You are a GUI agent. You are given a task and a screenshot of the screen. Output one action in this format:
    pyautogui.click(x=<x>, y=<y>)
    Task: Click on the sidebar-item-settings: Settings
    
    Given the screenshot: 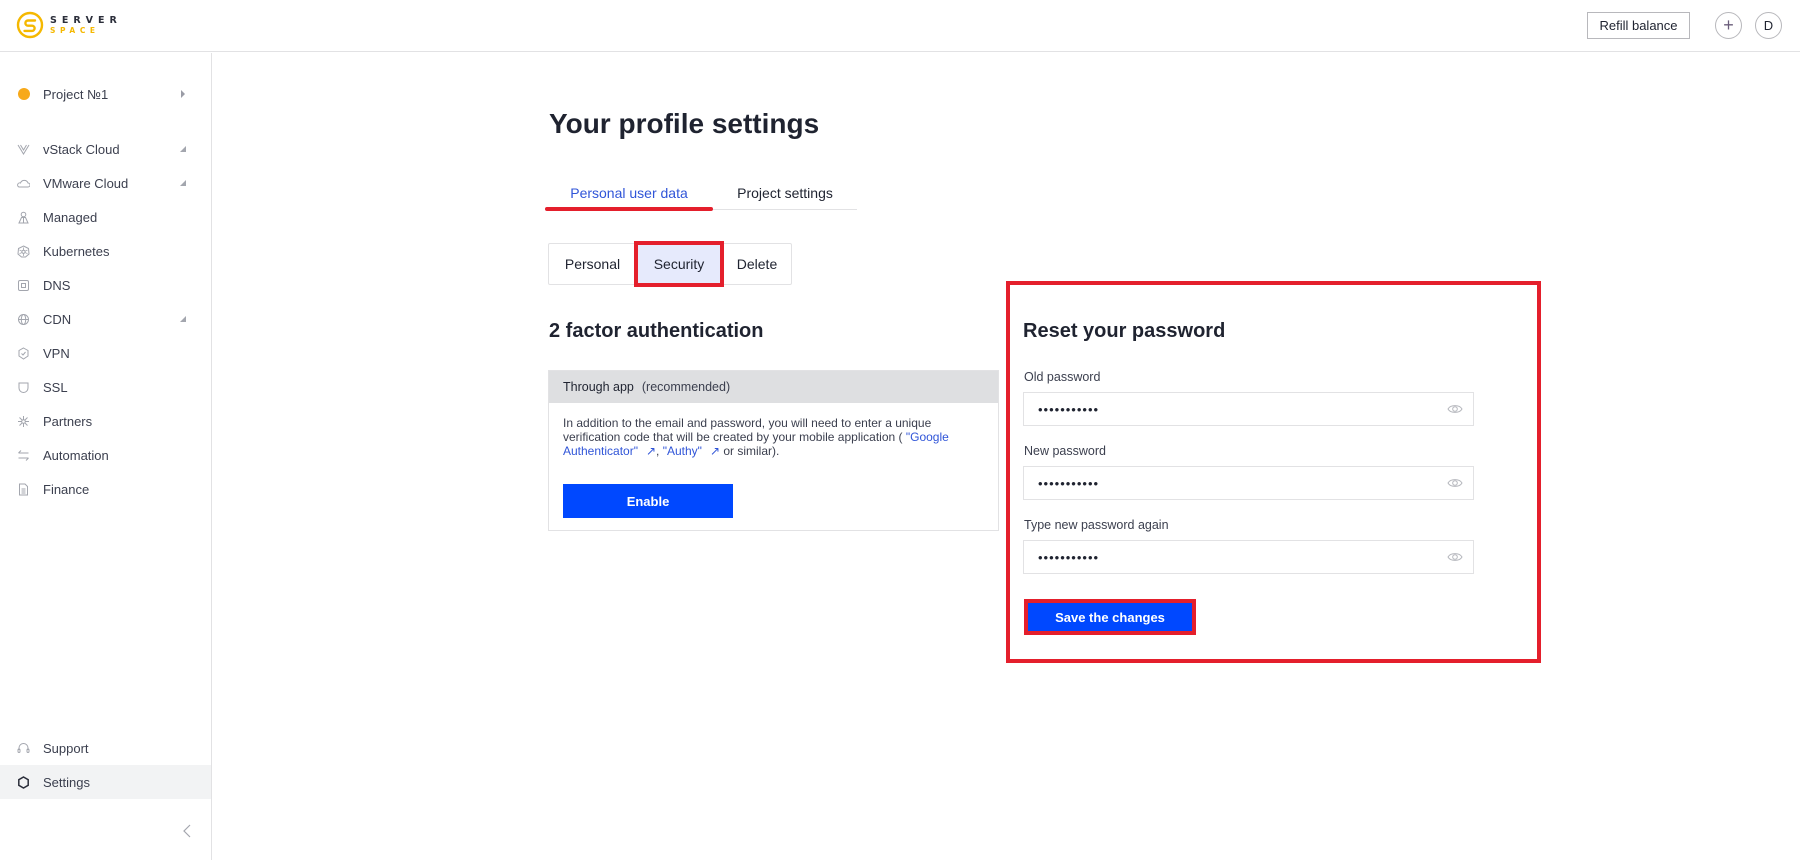 What is the action you would take?
    pyautogui.click(x=105, y=782)
    